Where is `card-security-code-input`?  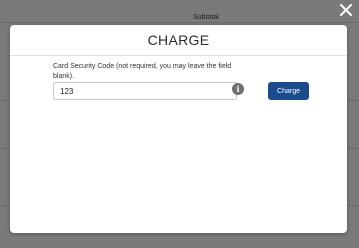
card-security-code-input is located at coordinates (145, 91).